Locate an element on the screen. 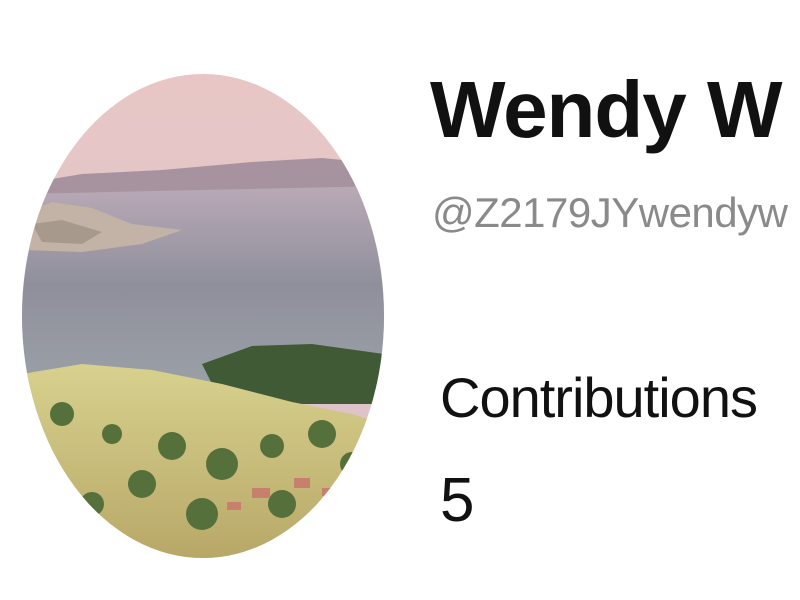  contributions-label: Contributions is located at coordinates (599, 397).